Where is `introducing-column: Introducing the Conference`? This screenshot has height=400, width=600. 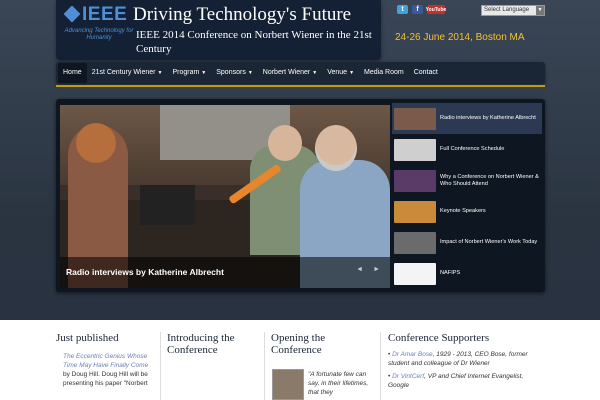
introducing-column: Introducing the Conference is located at coordinates (210, 366).